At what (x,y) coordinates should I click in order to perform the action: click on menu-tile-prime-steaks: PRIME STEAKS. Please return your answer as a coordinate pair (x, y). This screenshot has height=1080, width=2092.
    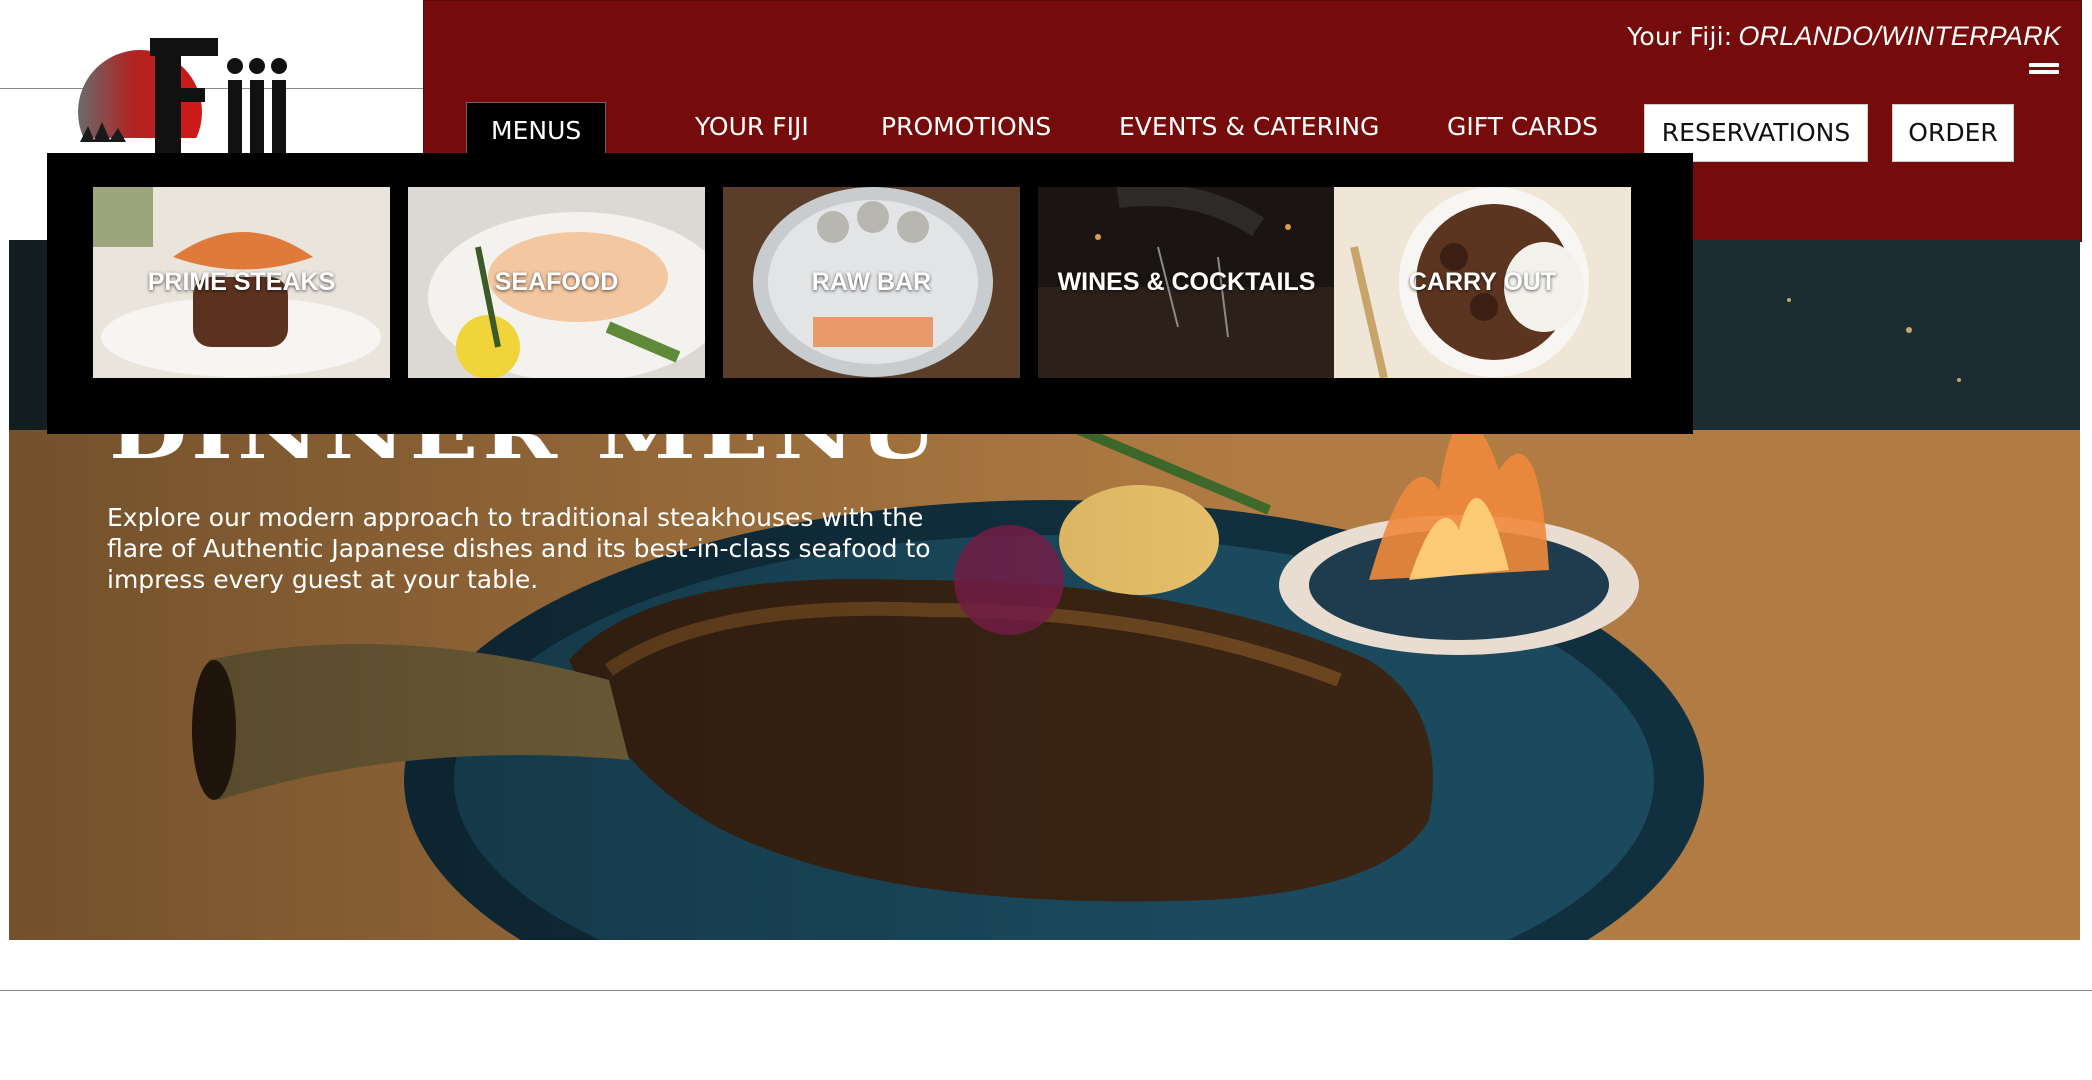
    Looking at the image, I should click on (241, 282).